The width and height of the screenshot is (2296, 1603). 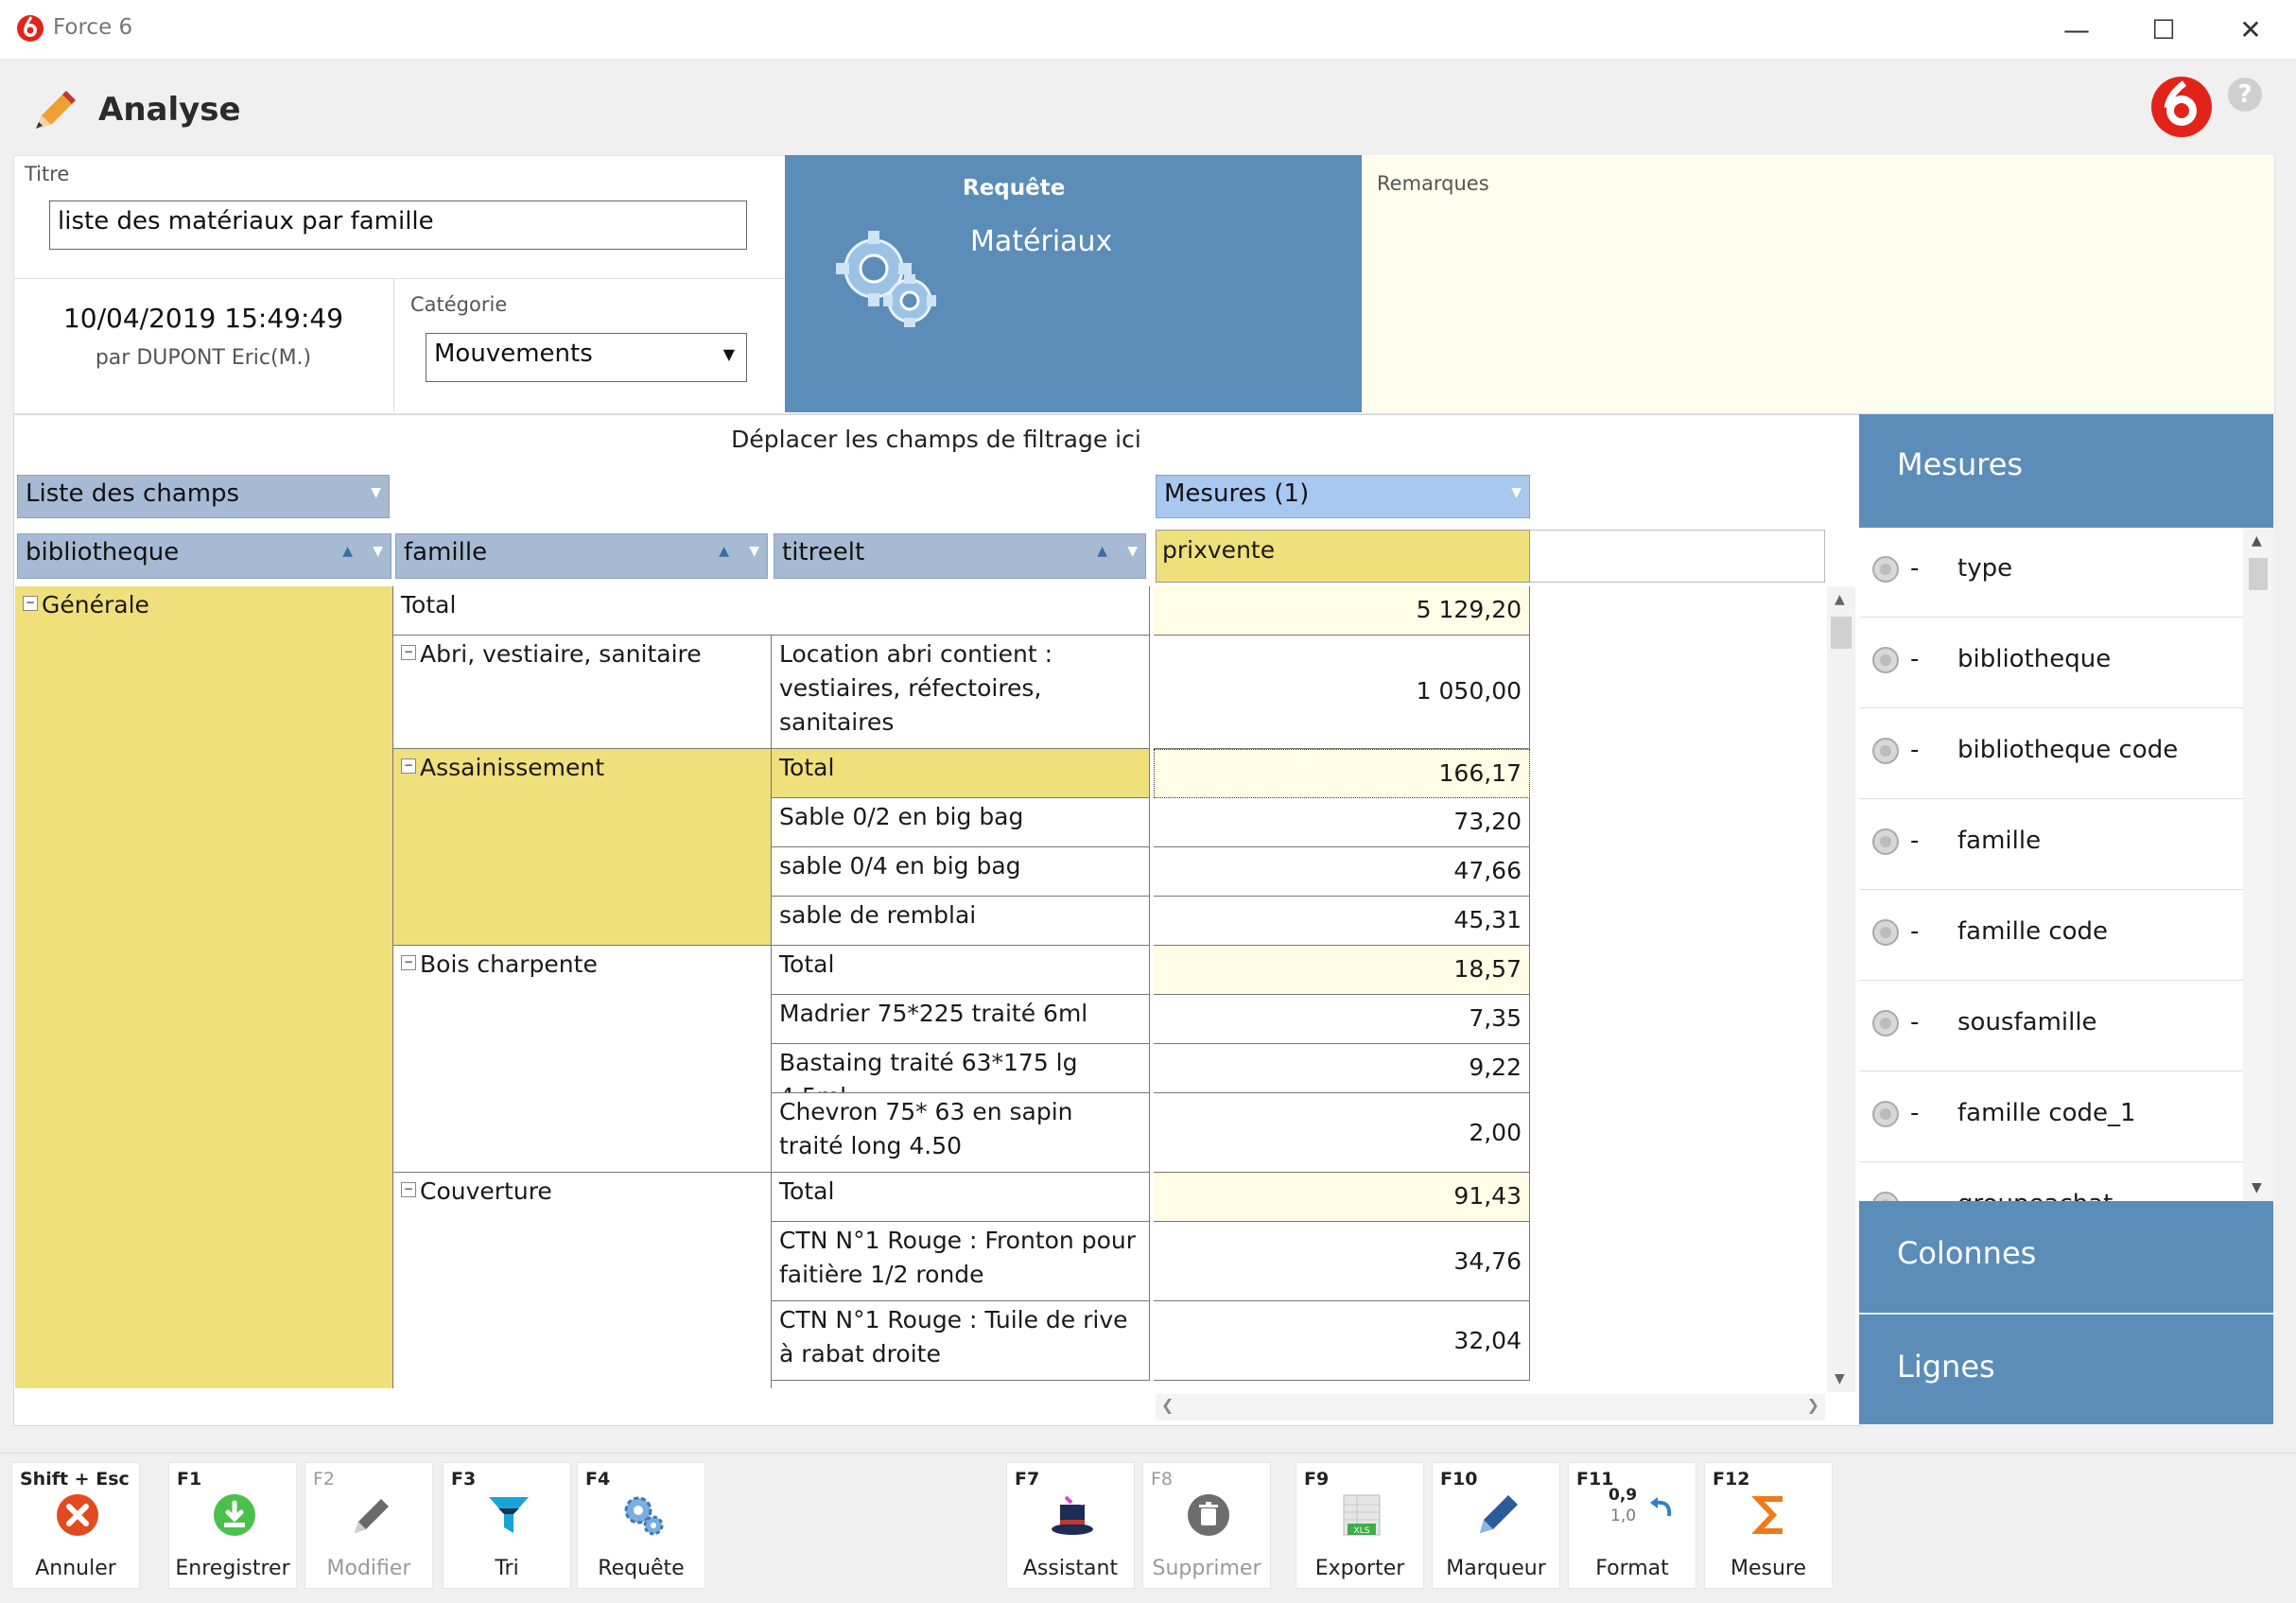 I want to click on row-header-titreelt: sable 0/4 en big bag, so click(x=961, y=872).